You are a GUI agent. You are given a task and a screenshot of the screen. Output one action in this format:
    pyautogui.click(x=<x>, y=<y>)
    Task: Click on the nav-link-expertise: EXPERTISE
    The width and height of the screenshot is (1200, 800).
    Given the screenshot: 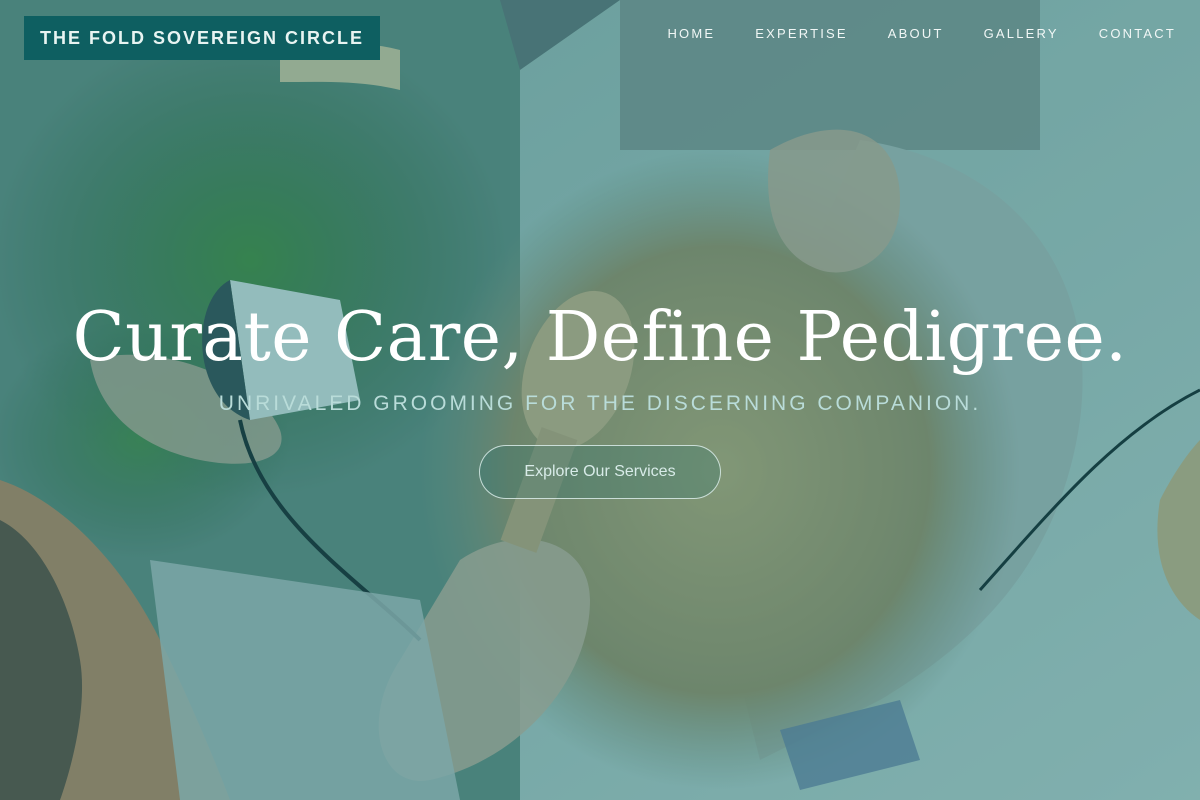 What is the action you would take?
    pyautogui.click(x=801, y=33)
    